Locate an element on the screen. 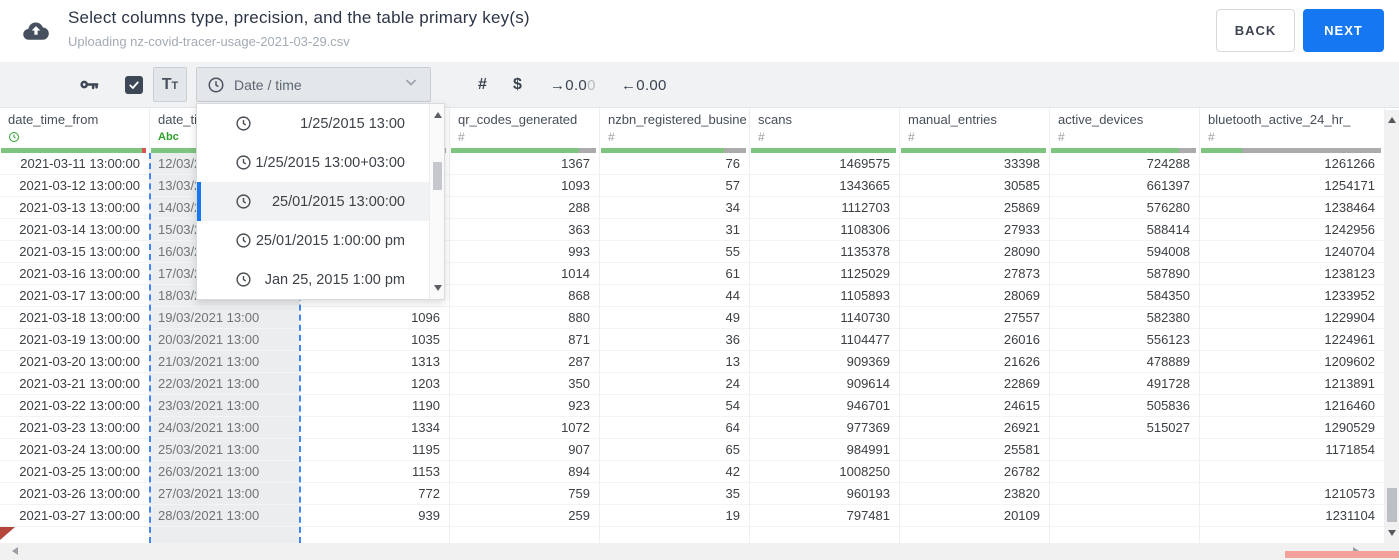 The width and height of the screenshot is (1399, 560). dropdown-scrollbar is located at coordinates (436, 201).